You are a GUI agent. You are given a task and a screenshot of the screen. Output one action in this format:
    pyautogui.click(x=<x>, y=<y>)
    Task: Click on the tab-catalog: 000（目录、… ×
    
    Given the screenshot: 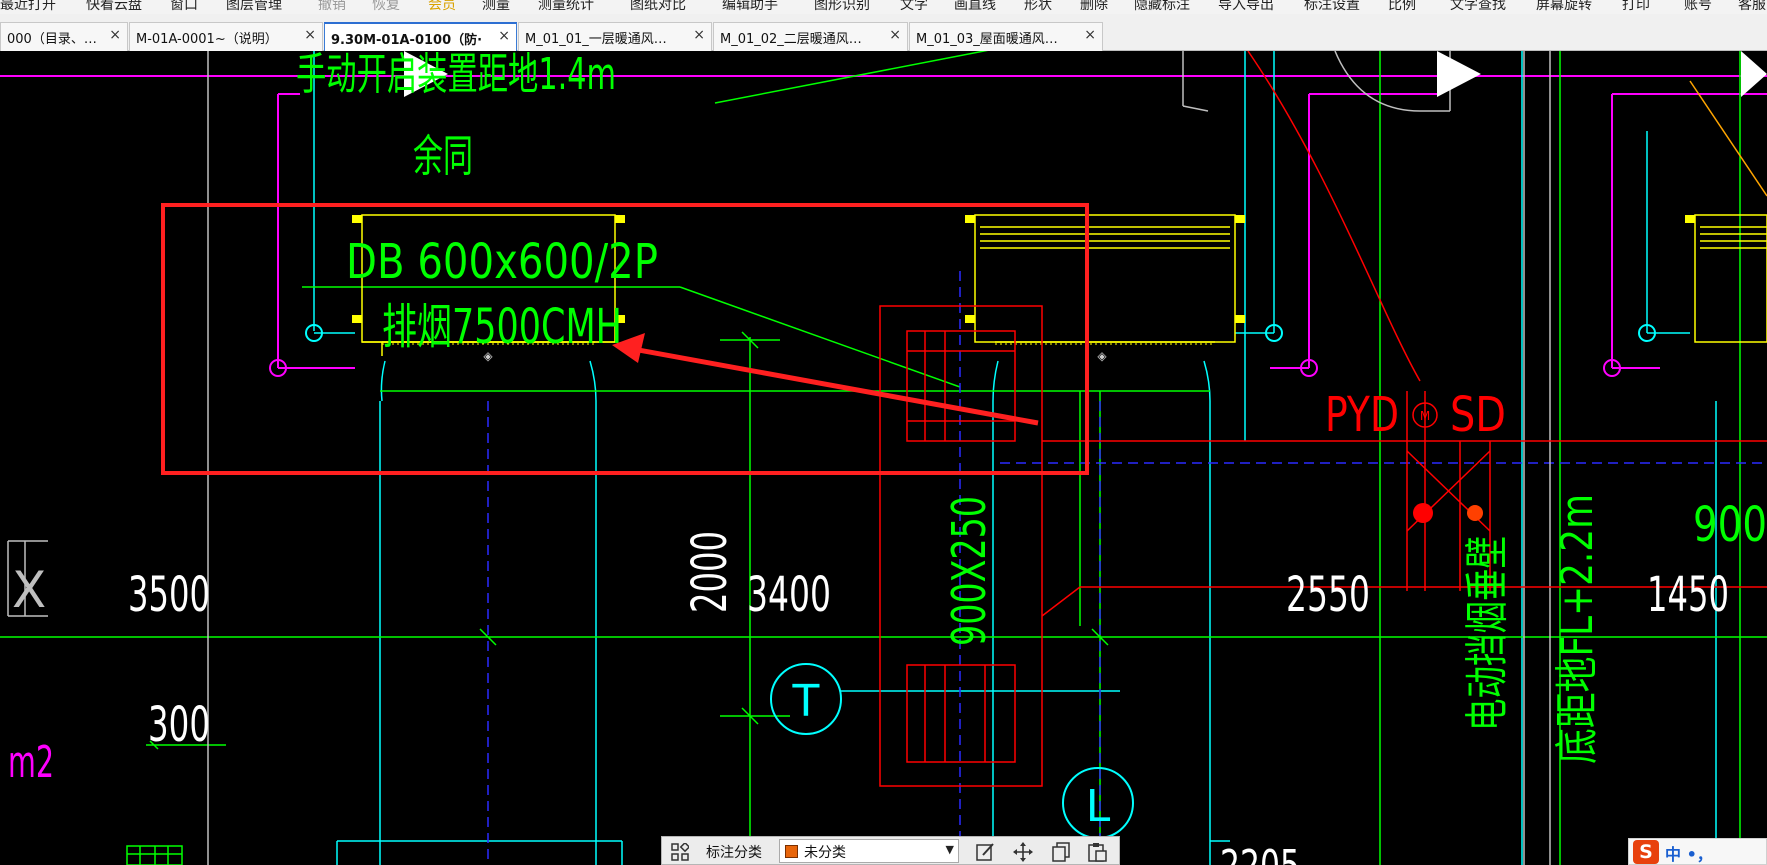 What is the action you would take?
    pyautogui.click(x=64, y=36)
    